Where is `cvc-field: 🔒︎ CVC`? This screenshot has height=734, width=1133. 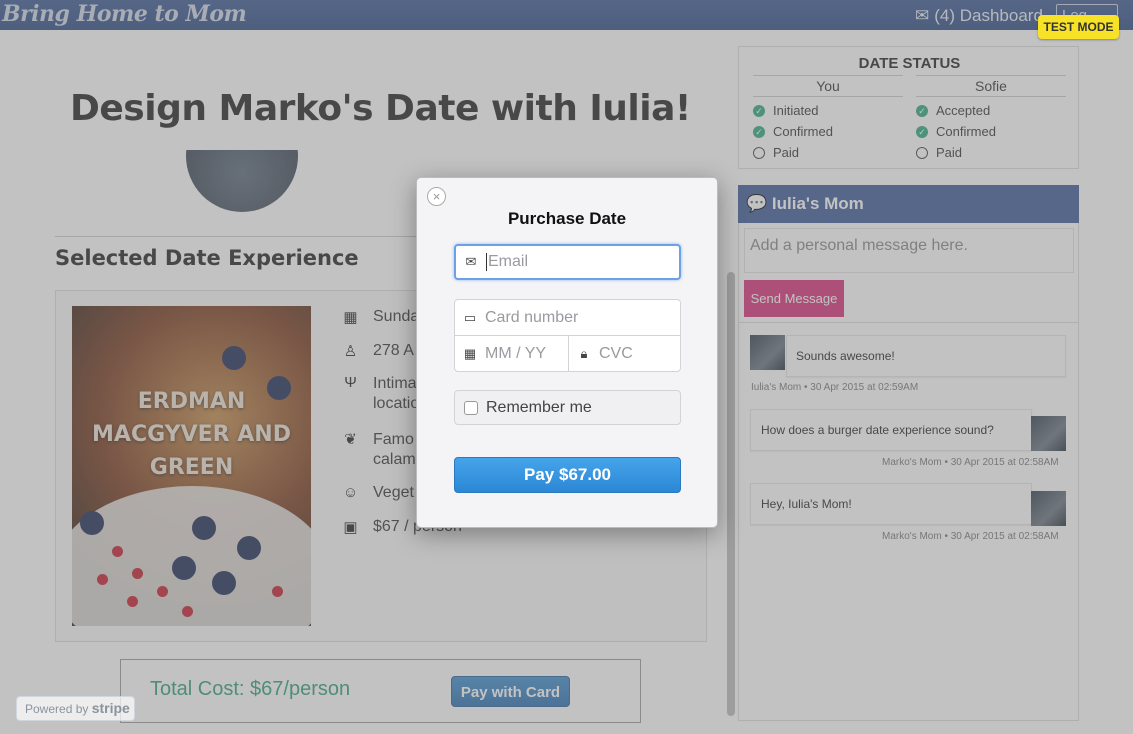
cvc-field: 🔒︎ CVC is located at coordinates (624, 353).